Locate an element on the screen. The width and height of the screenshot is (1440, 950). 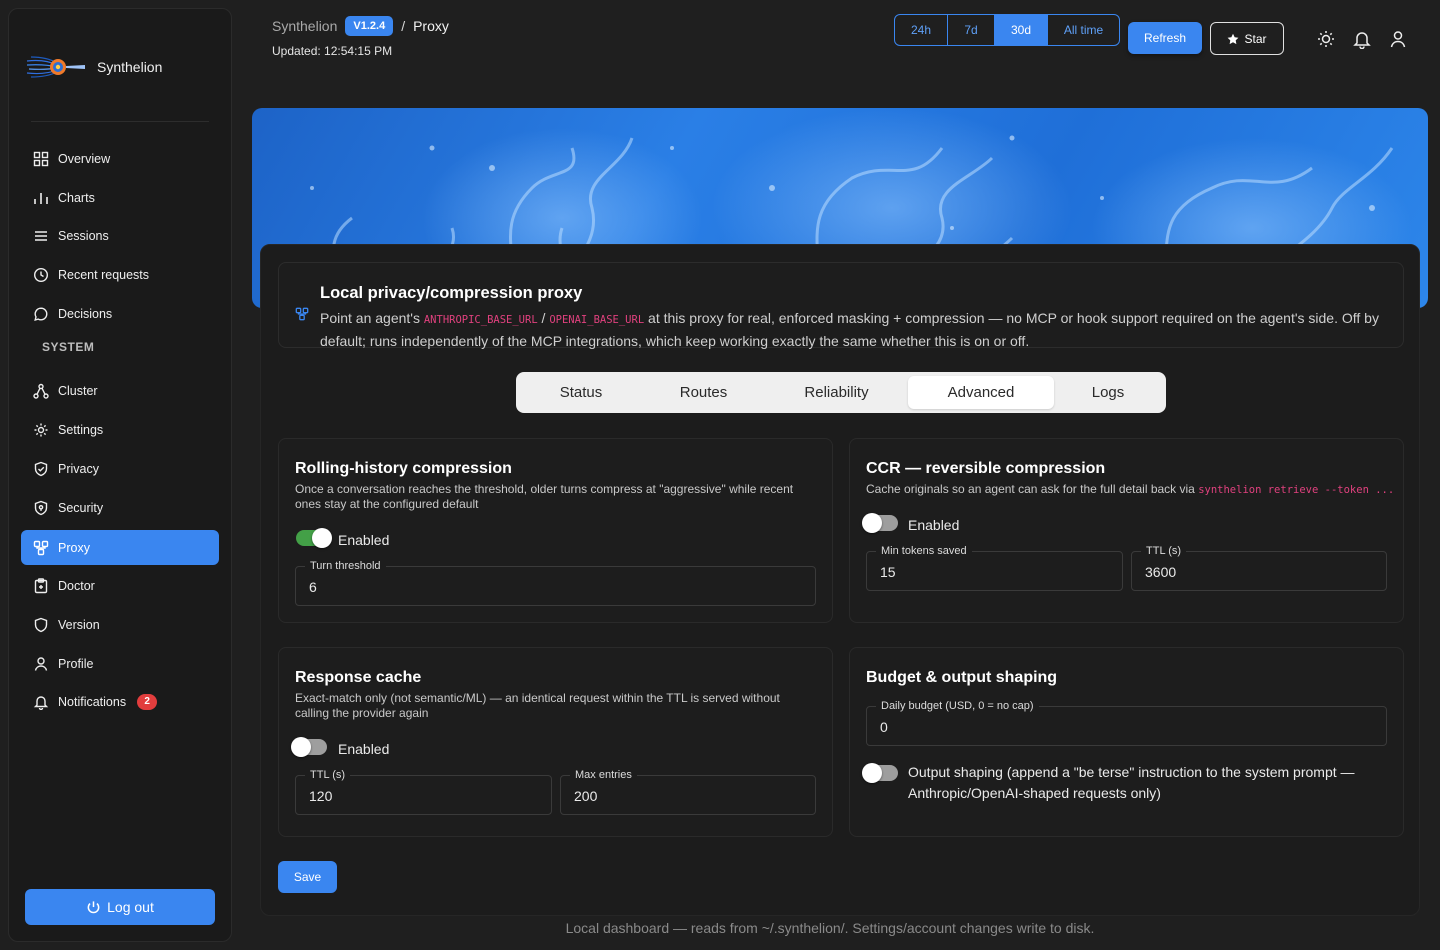
tab-advanced: Advanced is located at coordinates (981, 392).